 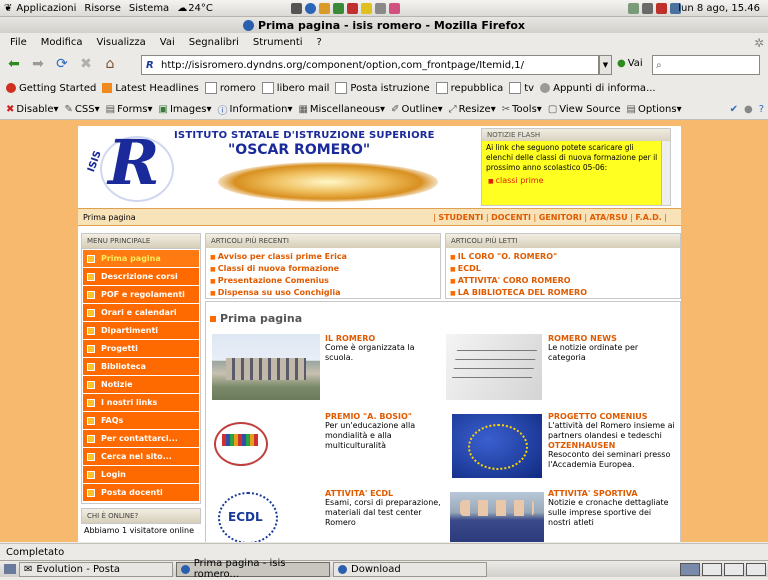 I want to click on menu-risorse: Risorse, so click(x=102, y=8).